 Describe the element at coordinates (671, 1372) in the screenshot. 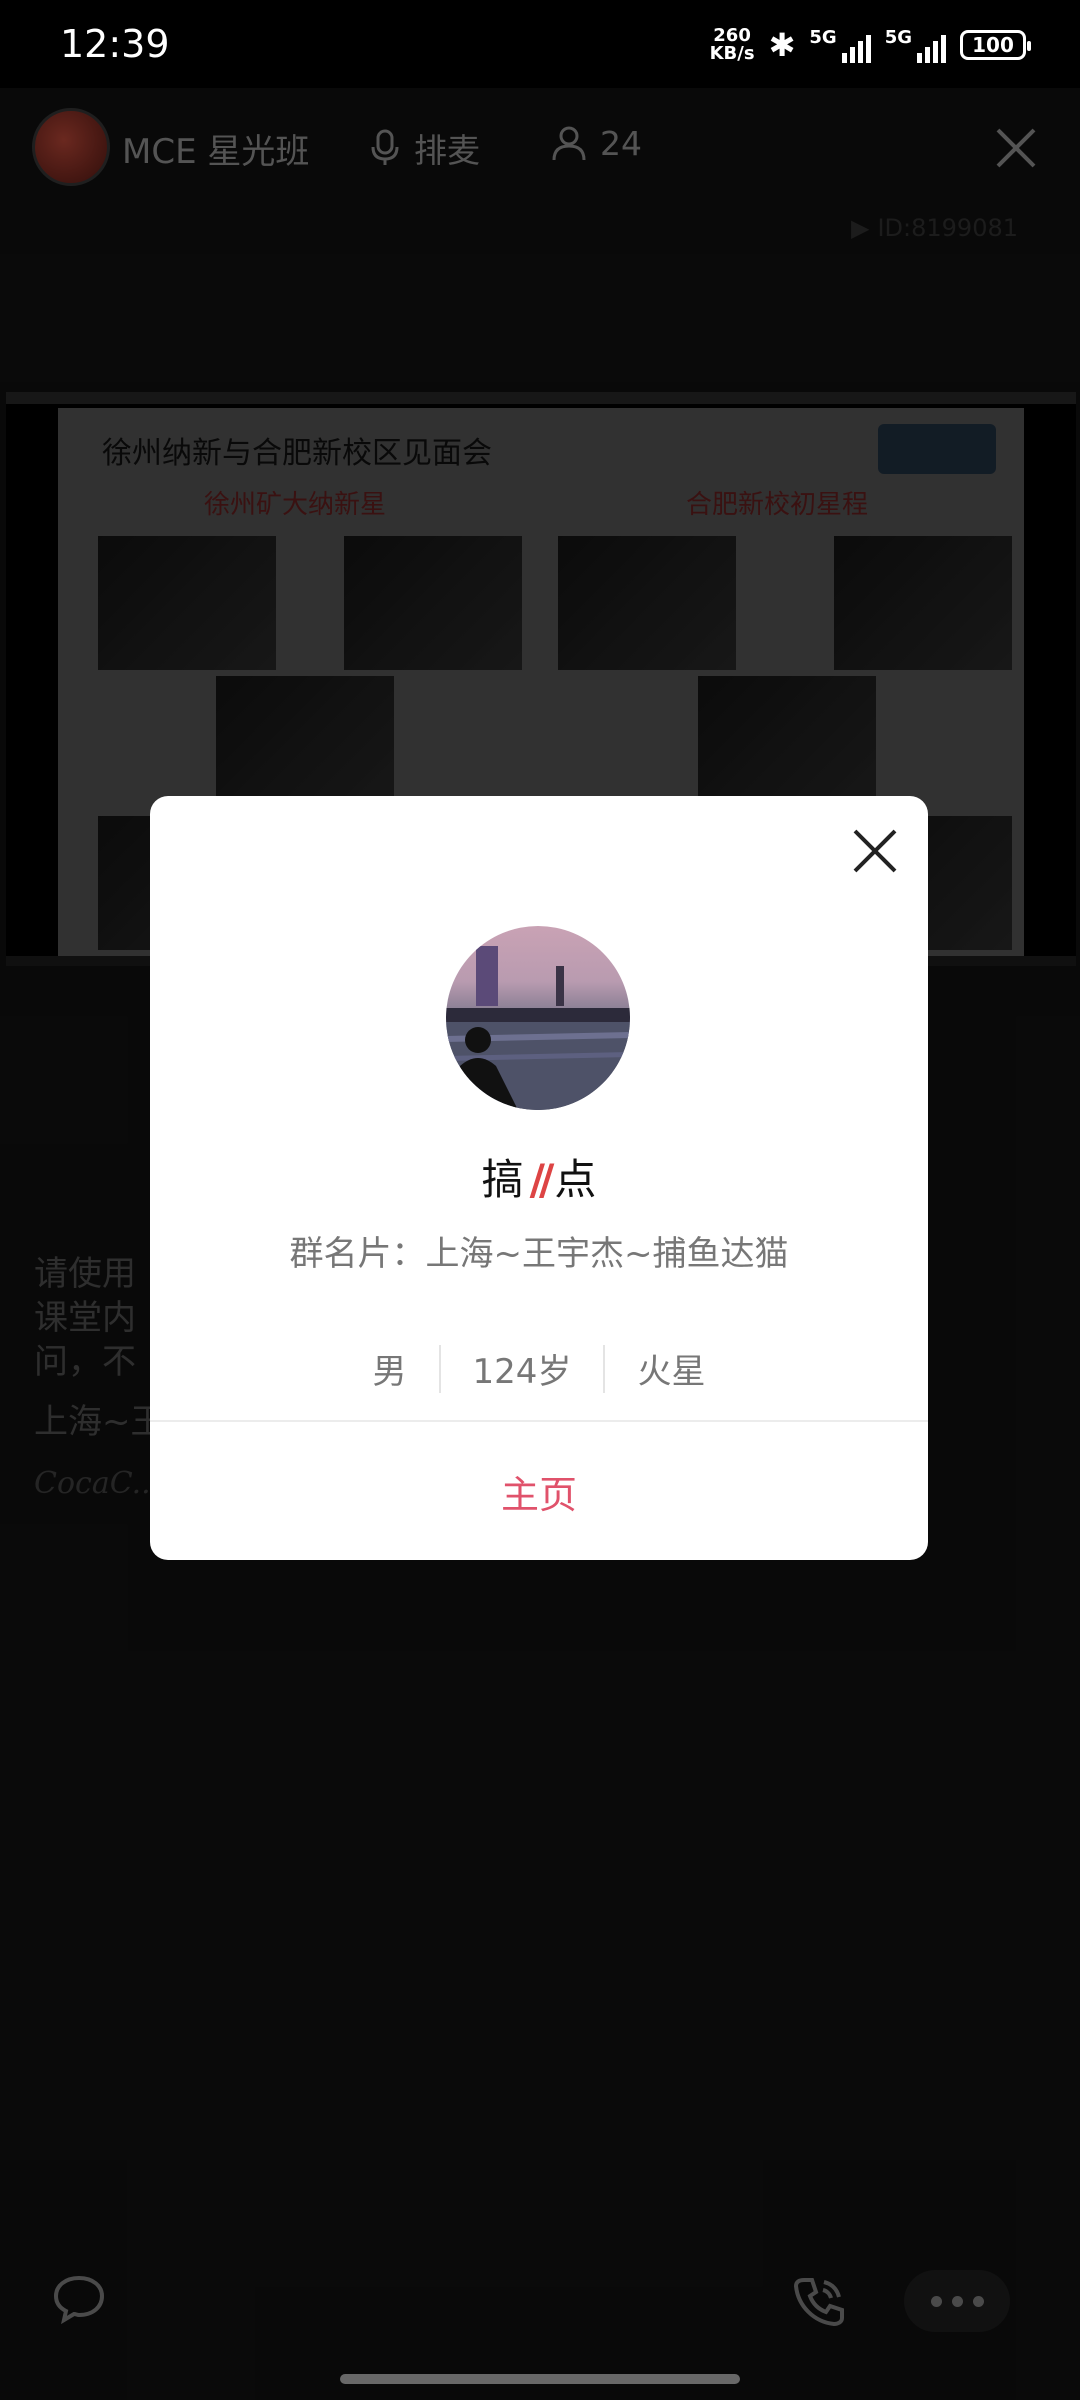

I see `location-label: 火星` at that location.